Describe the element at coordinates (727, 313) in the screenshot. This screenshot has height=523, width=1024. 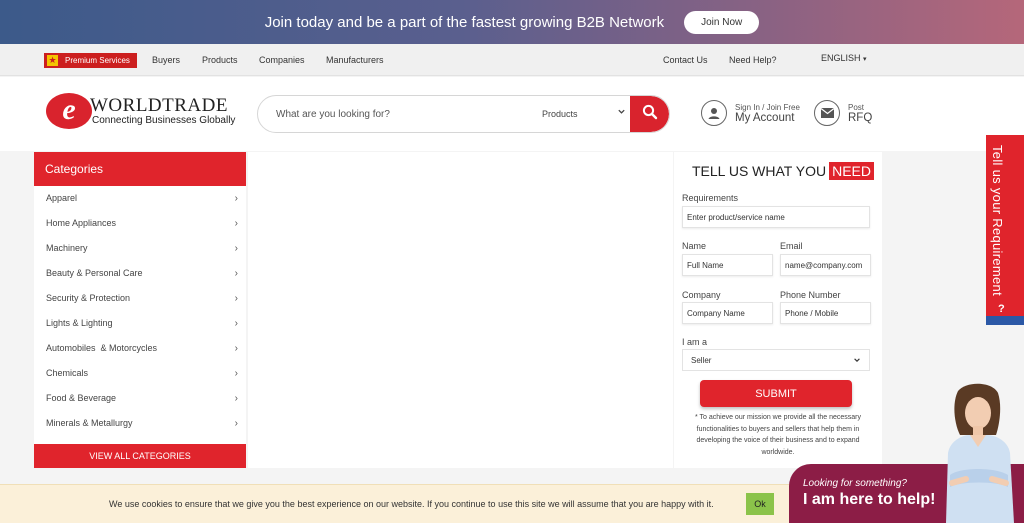
I see `company-input` at that location.